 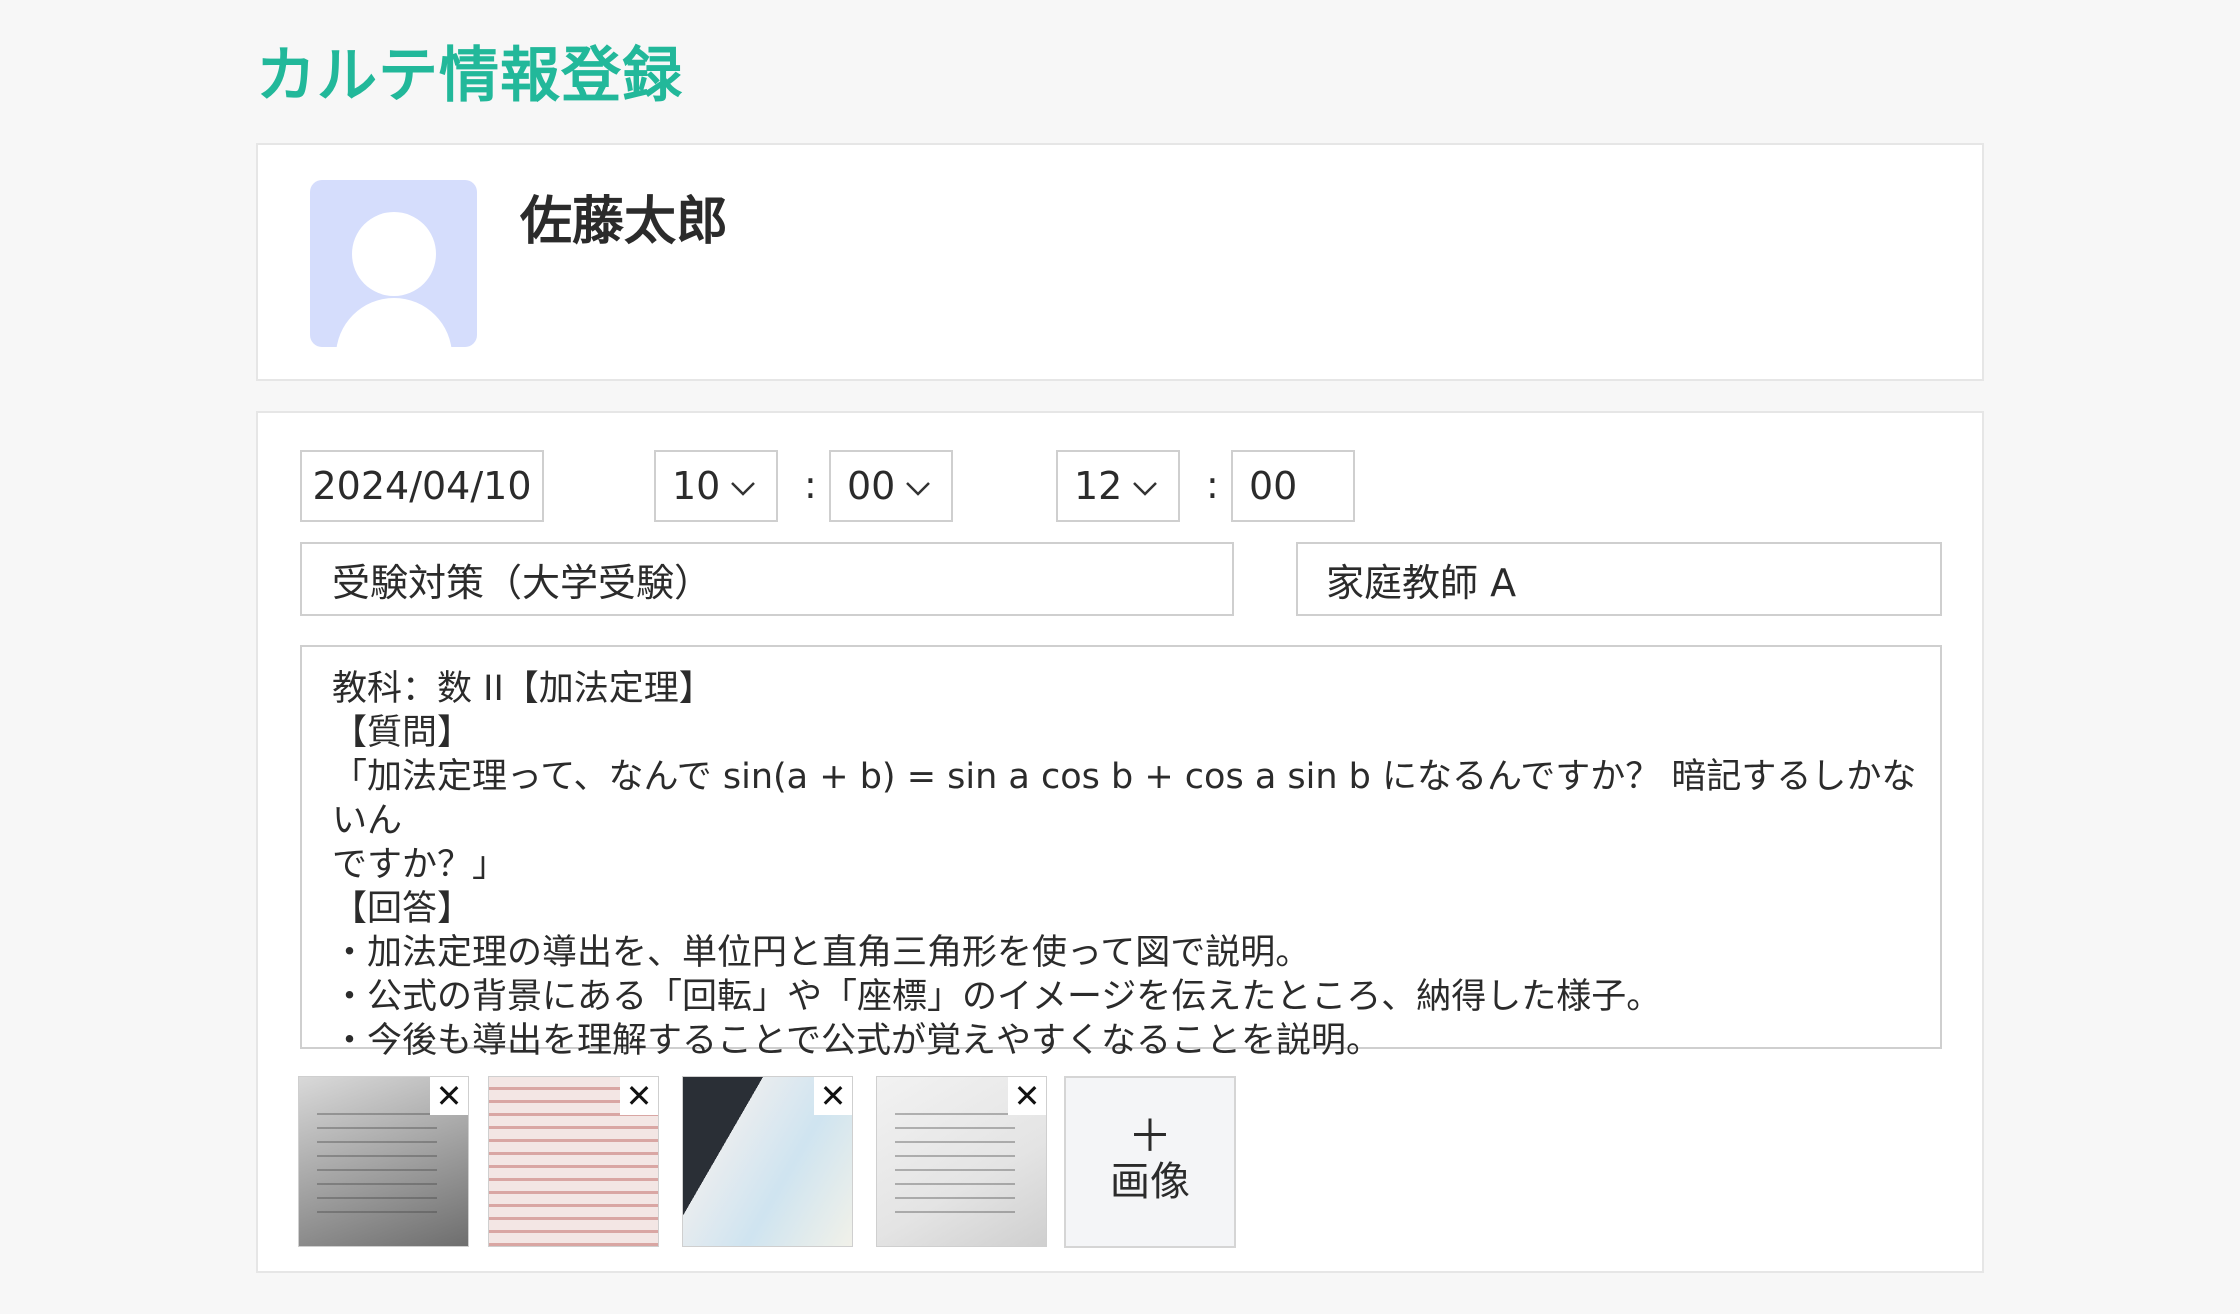 What do you see at coordinates (1619, 579) in the screenshot?
I see `teacher-field: 家庭教師 A` at bounding box center [1619, 579].